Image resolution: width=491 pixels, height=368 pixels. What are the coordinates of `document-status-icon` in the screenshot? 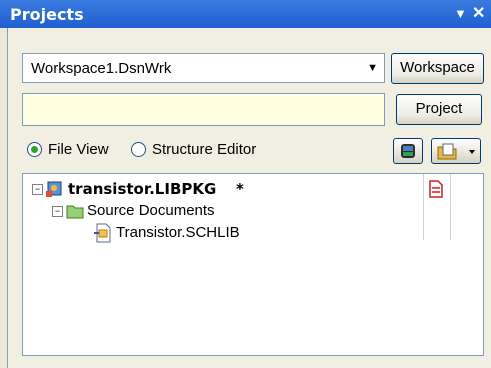 It's located at (436, 189).